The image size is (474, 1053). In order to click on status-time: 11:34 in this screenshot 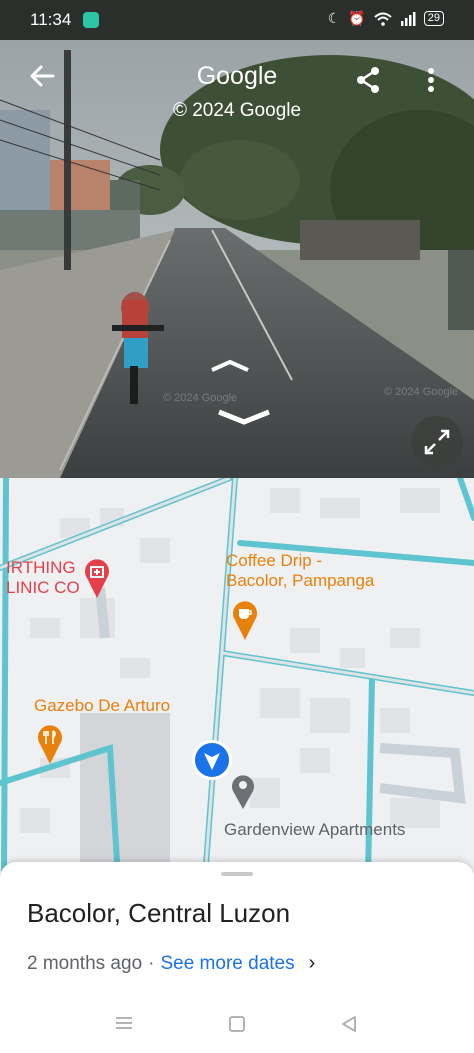, I will do `click(51, 19)`.